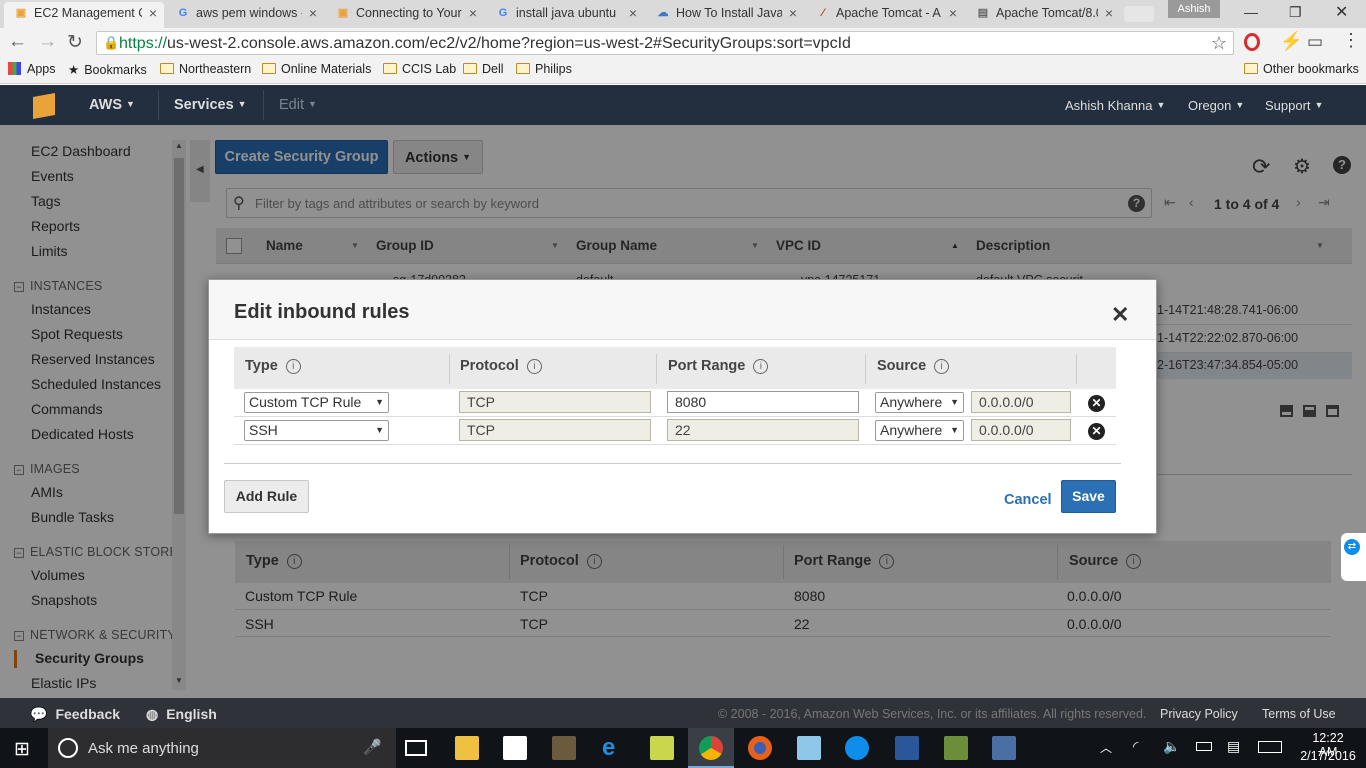 This screenshot has width=1366, height=768. Describe the element at coordinates (1199, 714) in the screenshot. I see `privacy-policy-link: Privacy Policy` at that location.